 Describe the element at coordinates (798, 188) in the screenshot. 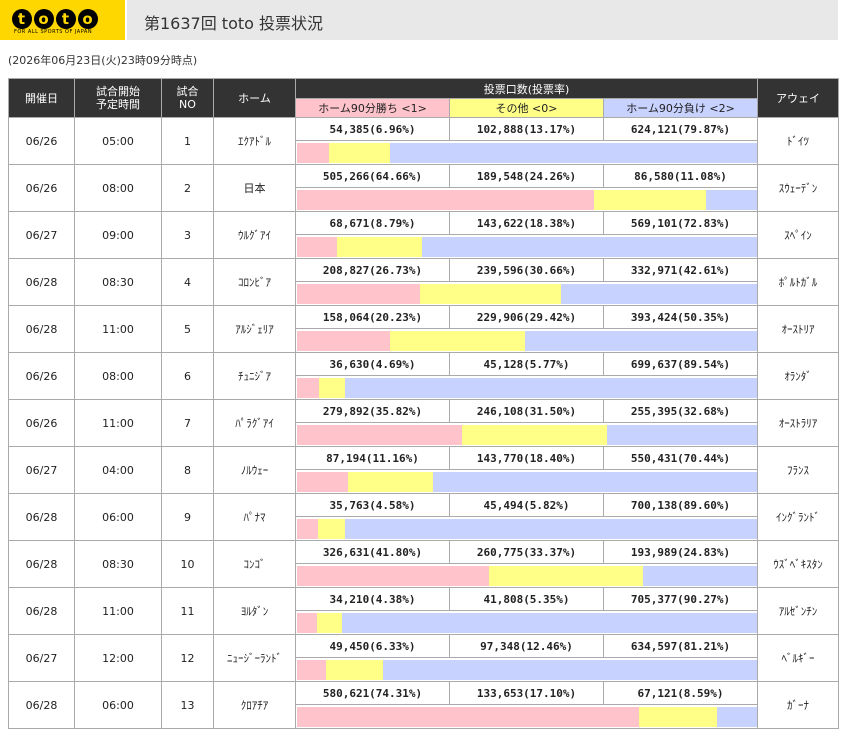

I see `away-team: ｽｳｪｰﾃﾞﾝ` at that location.